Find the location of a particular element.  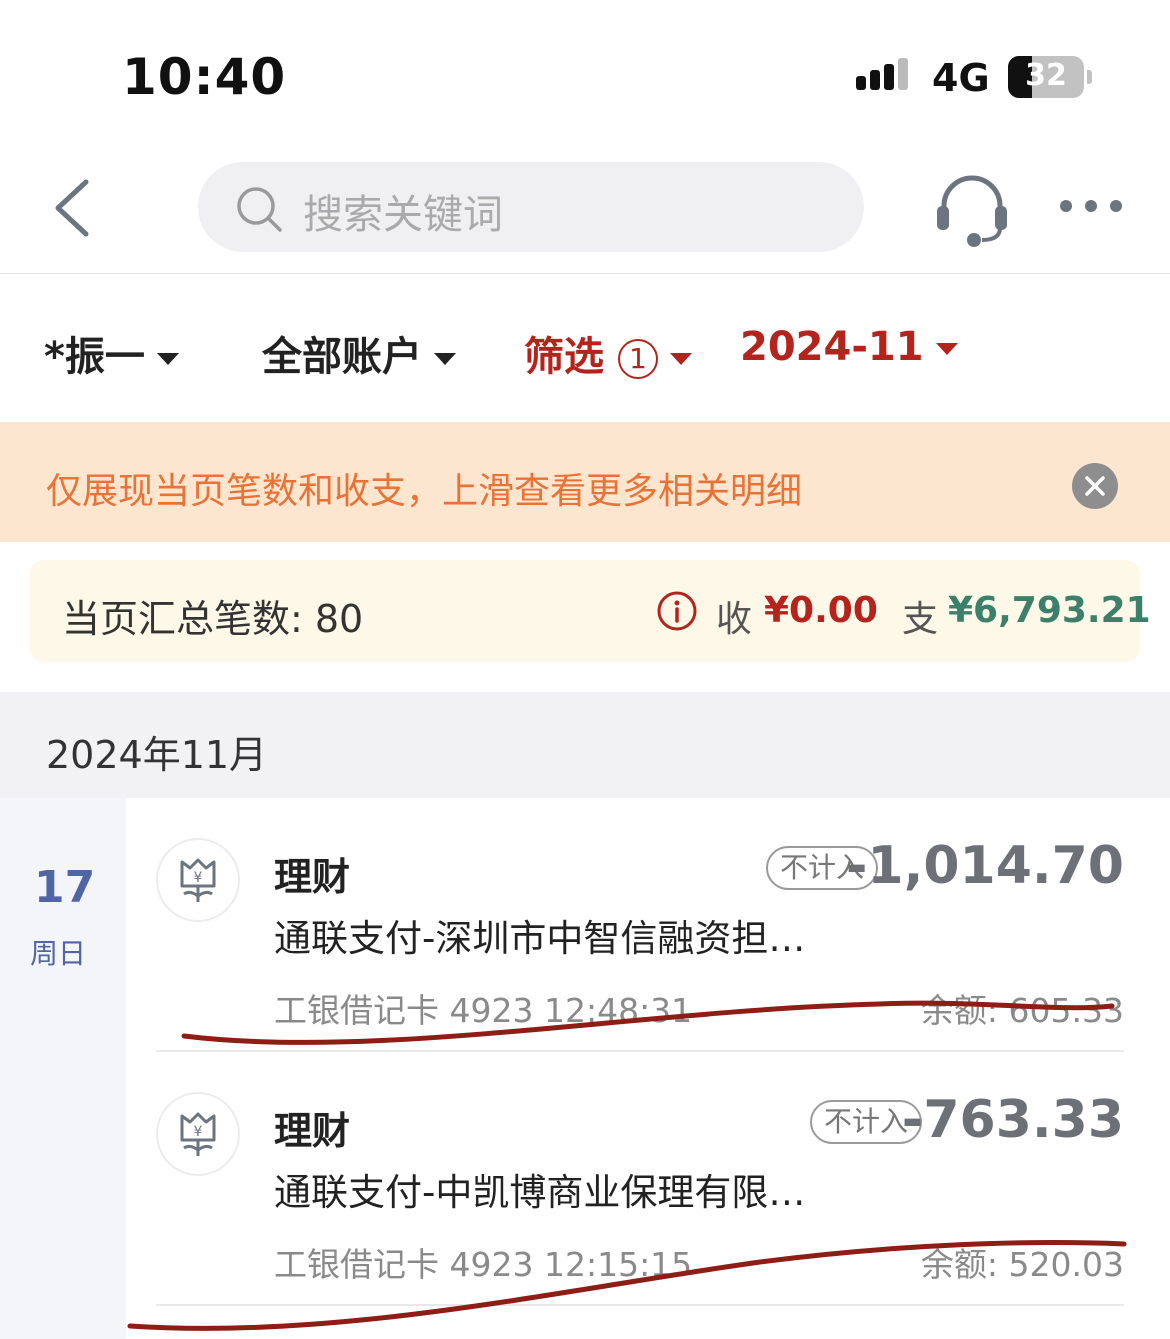

status-bar: 10:40 4G 32 is located at coordinates (585, 75).